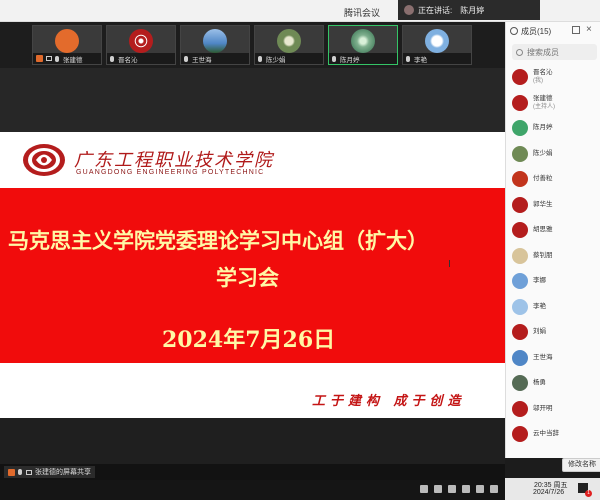 This screenshot has width=600, height=500. I want to click on participant-name: 陈月婷, so click(350, 60).